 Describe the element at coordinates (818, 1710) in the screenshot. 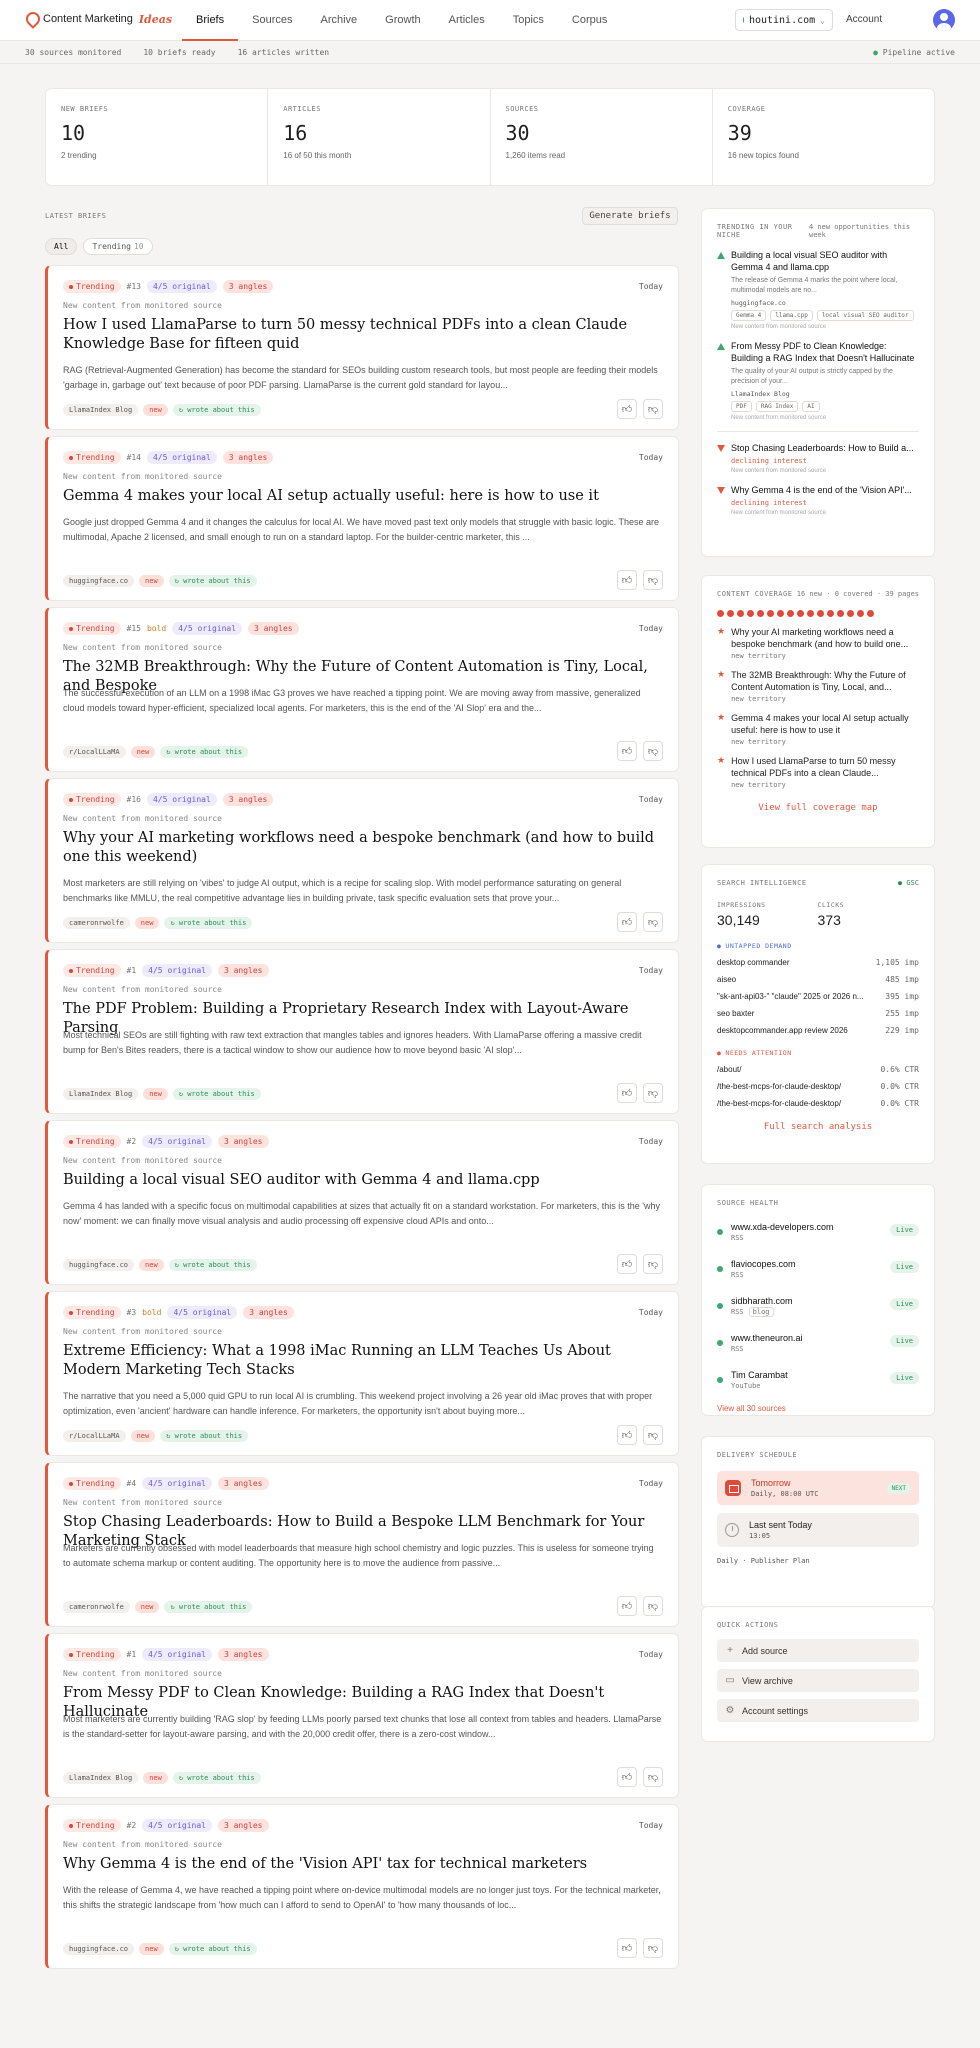

I see `account-settings-button: ⚙ Account settings` at that location.